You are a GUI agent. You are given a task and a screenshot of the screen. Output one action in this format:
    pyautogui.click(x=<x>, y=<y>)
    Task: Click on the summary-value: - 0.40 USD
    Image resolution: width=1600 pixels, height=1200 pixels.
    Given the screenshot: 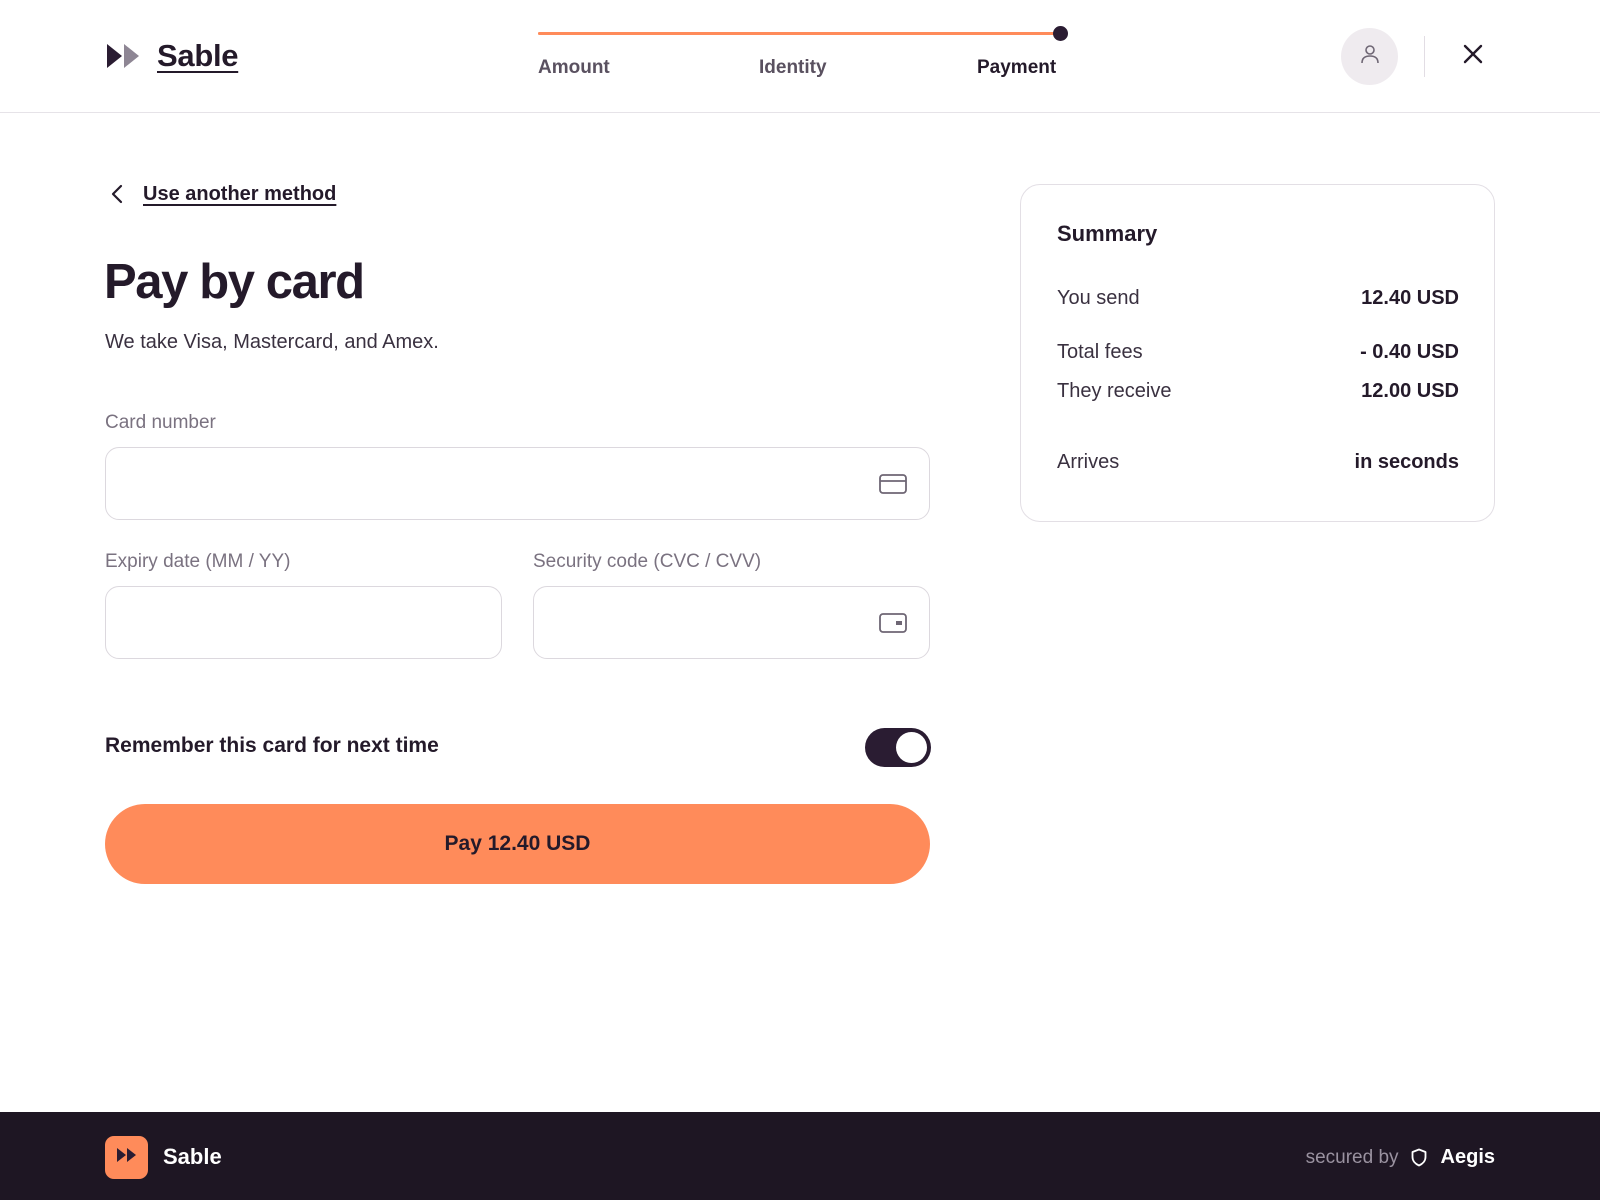 What is the action you would take?
    pyautogui.click(x=1409, y=352)
    